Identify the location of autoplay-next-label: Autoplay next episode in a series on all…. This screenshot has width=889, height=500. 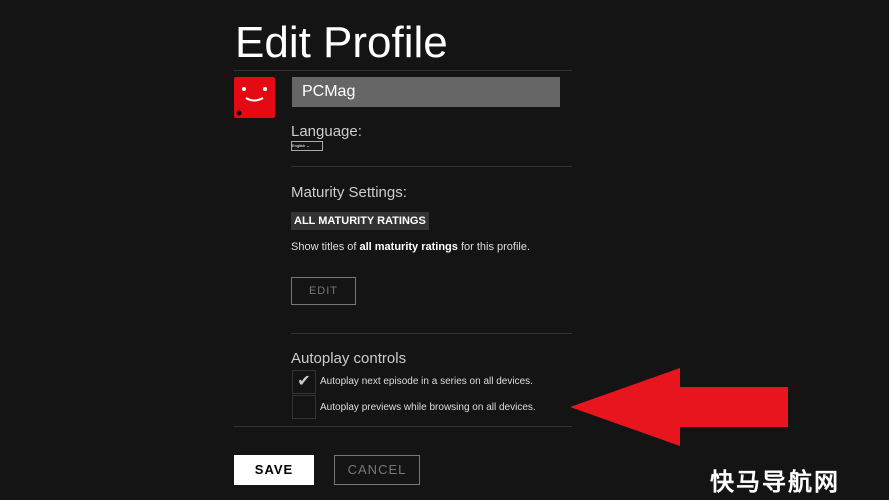
(426, 381).